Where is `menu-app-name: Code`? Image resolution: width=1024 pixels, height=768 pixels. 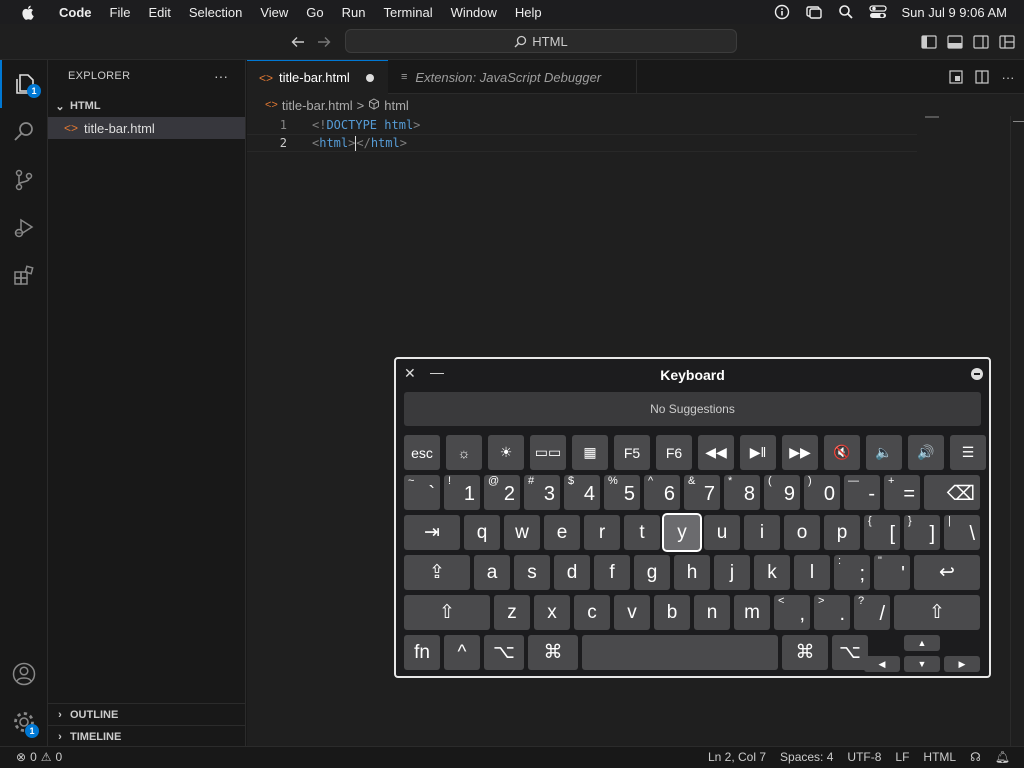
menu-app-name: Code is located at coordinates (75, 12).